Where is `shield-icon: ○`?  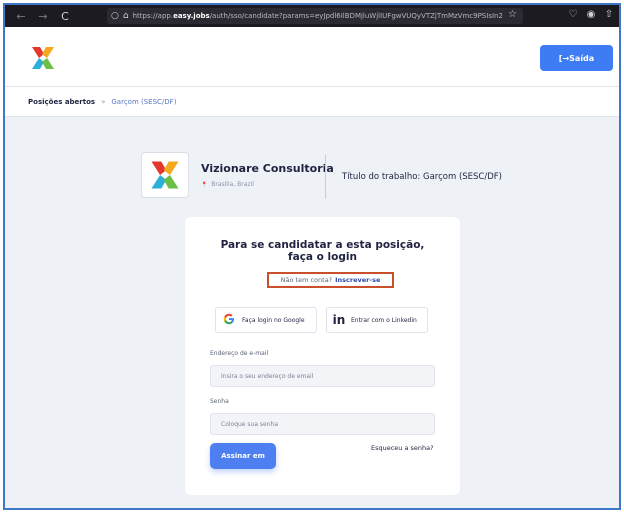 shield-icon: ○ is located at coordinates (115, 16).